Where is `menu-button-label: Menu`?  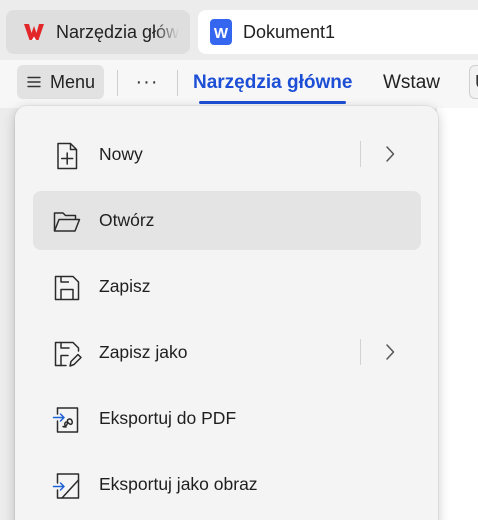 menu-button-label: Menu is located at coordinates (73, 81).